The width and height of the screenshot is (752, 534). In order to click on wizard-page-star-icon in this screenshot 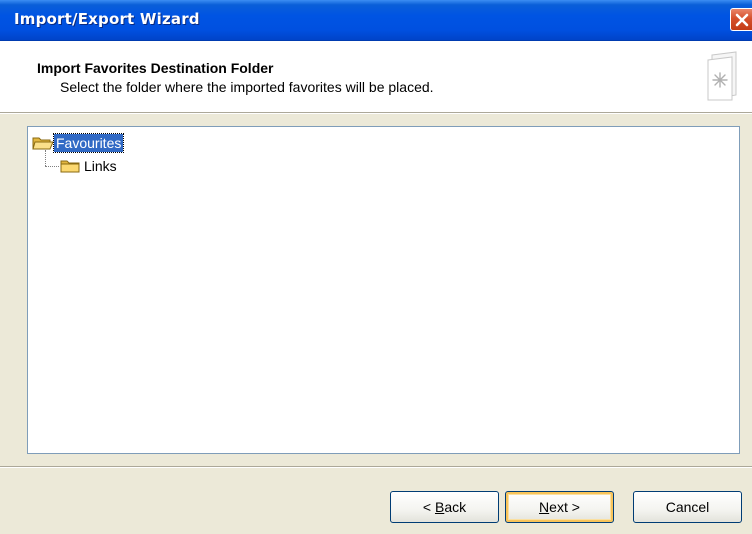, I will do `click(722, 76)`.